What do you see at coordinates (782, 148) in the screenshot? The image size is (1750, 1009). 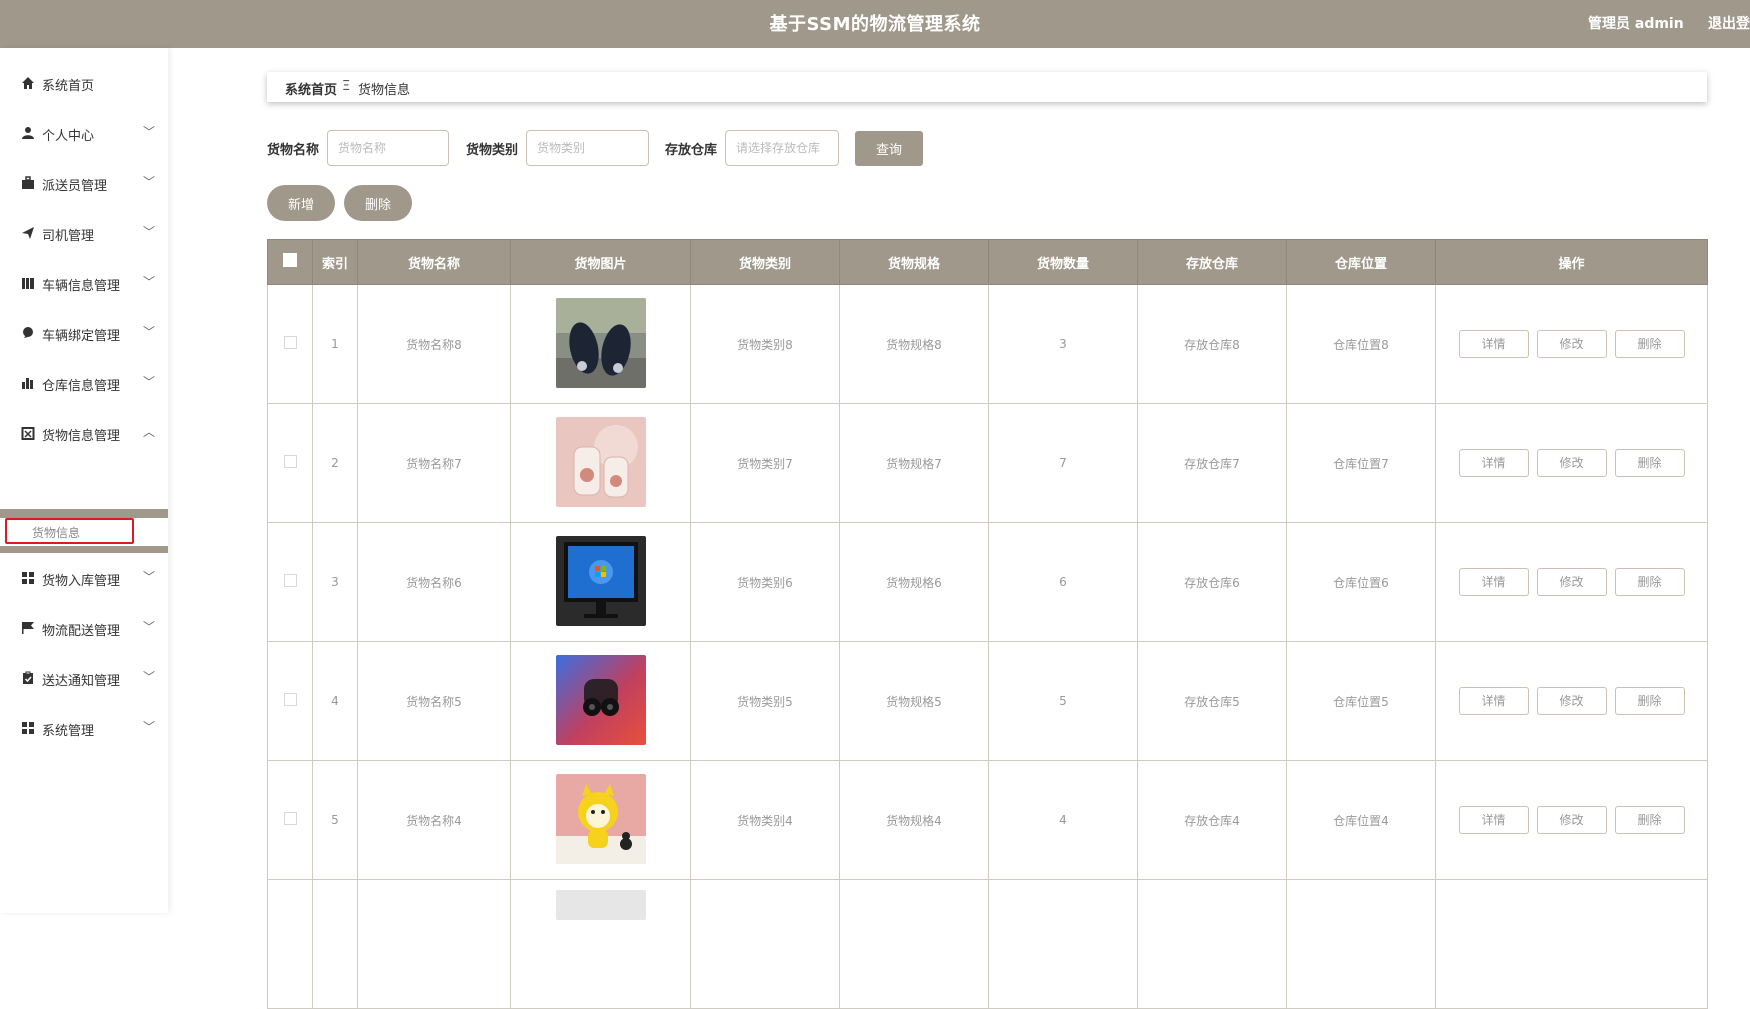 I see `warehouse-select` at bounding box center [782, 148].